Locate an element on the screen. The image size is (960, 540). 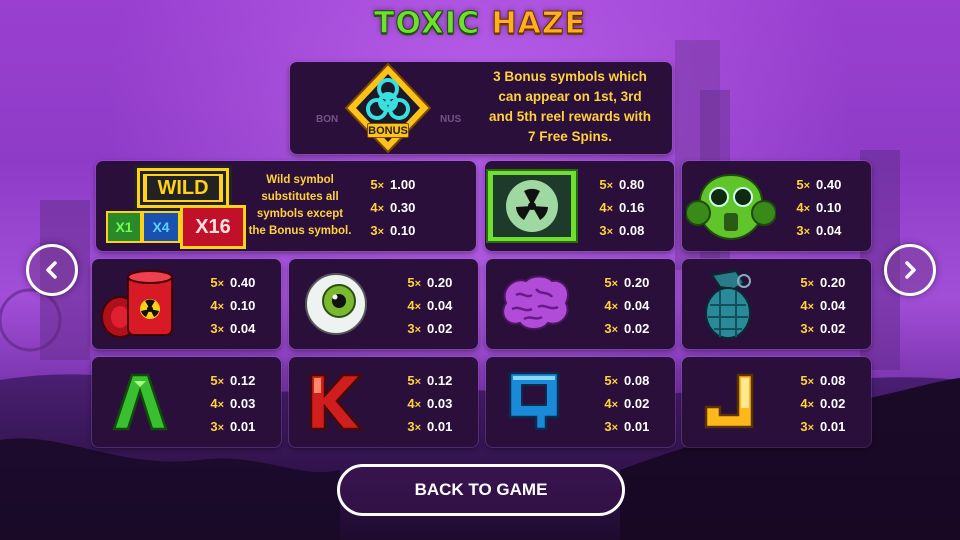
bonus-badge-label: BONUS is located at coordinates (388, 130).